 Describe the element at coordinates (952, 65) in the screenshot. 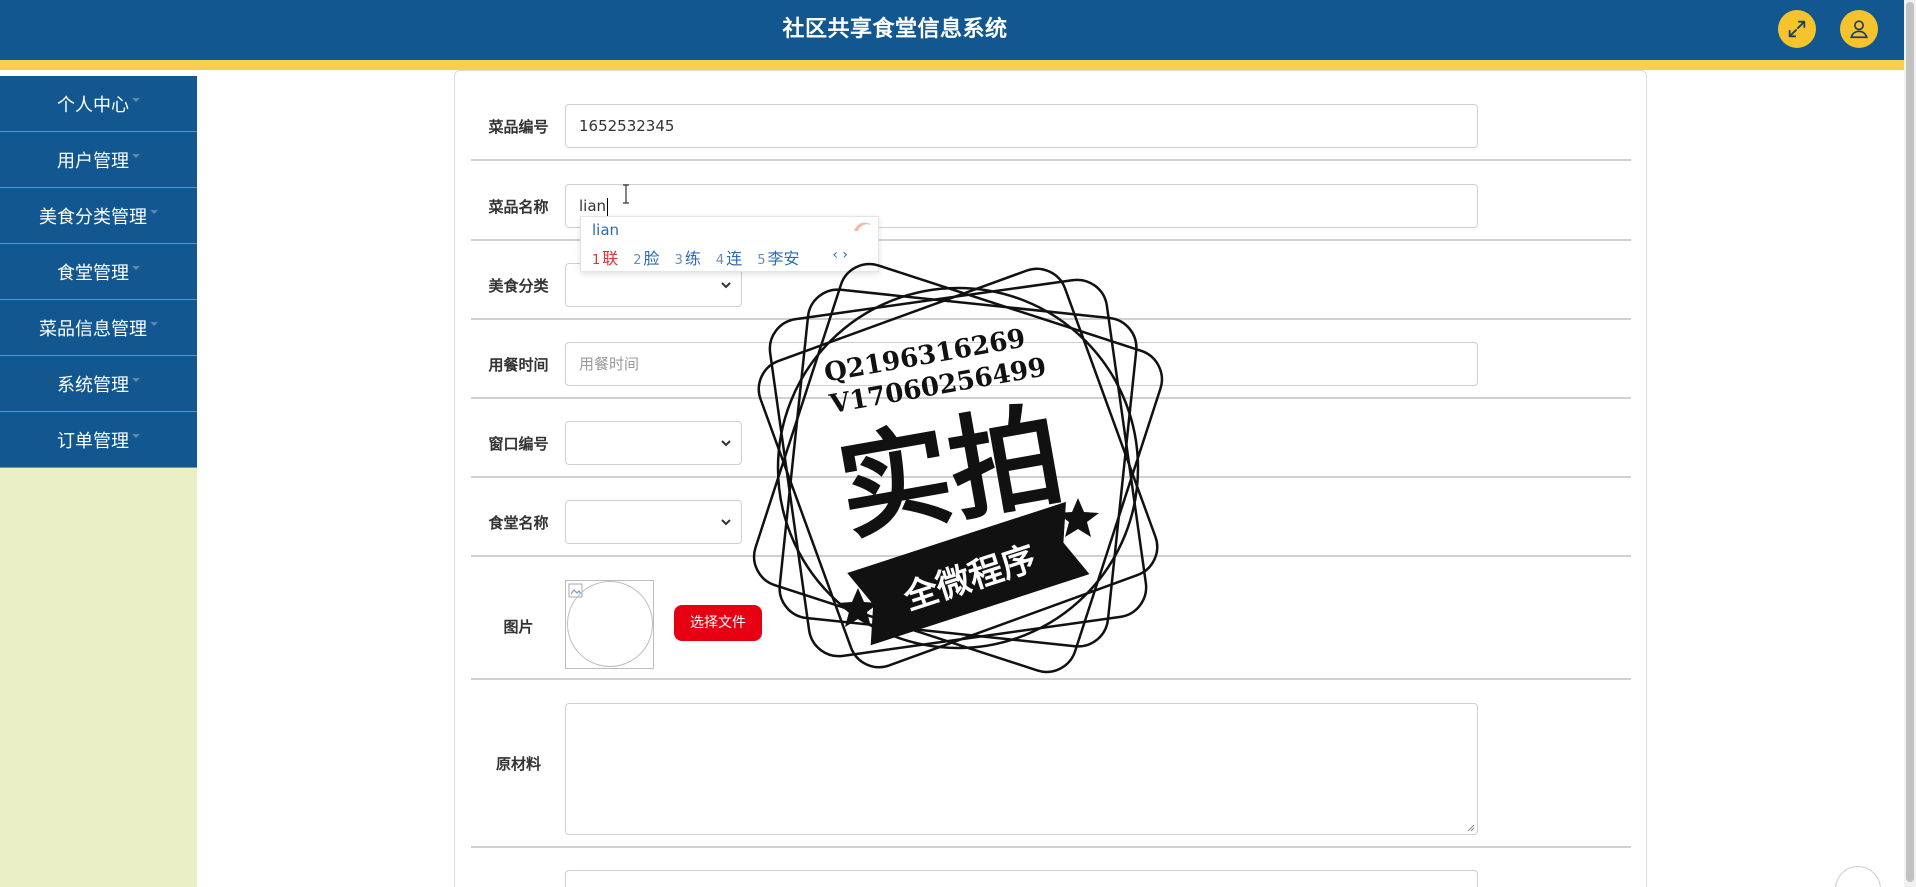

I see `header-accent-stripe` at that location.